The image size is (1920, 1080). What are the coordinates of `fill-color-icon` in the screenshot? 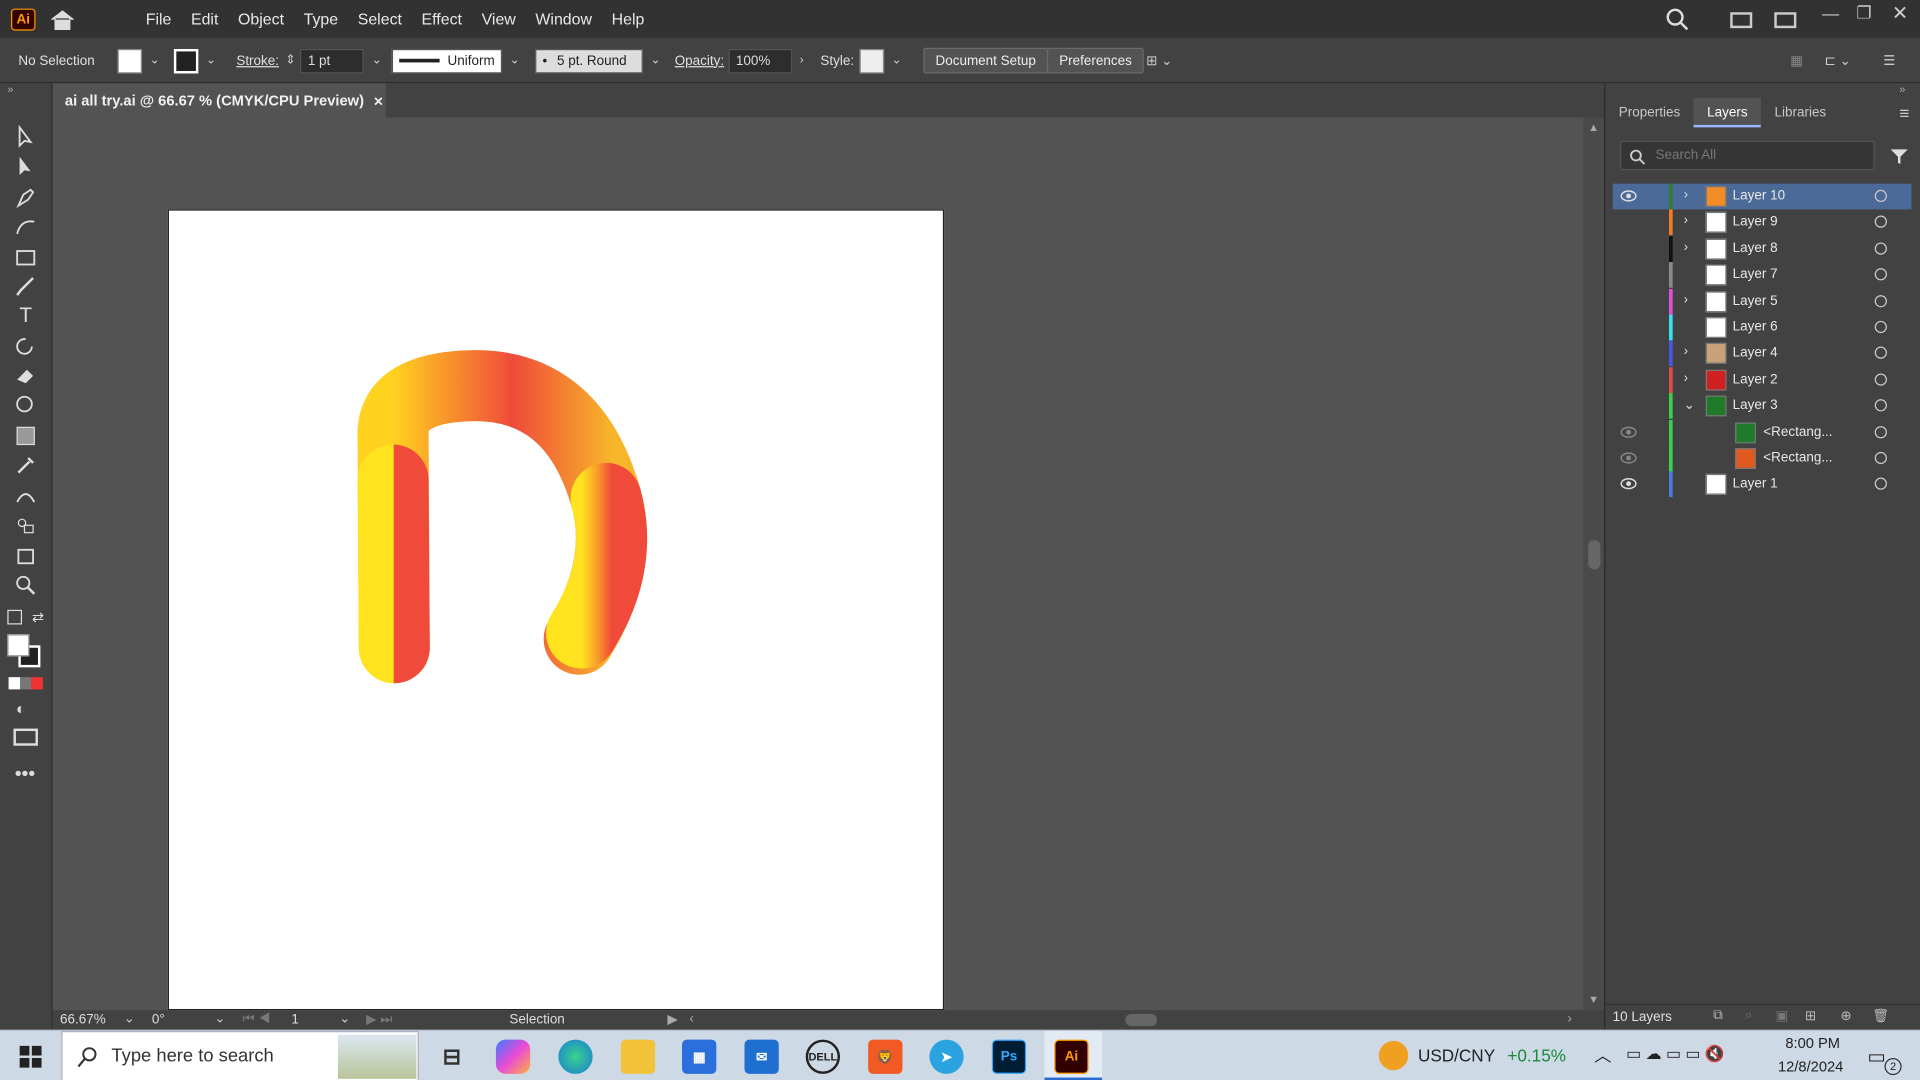 It's located at (18, 645).